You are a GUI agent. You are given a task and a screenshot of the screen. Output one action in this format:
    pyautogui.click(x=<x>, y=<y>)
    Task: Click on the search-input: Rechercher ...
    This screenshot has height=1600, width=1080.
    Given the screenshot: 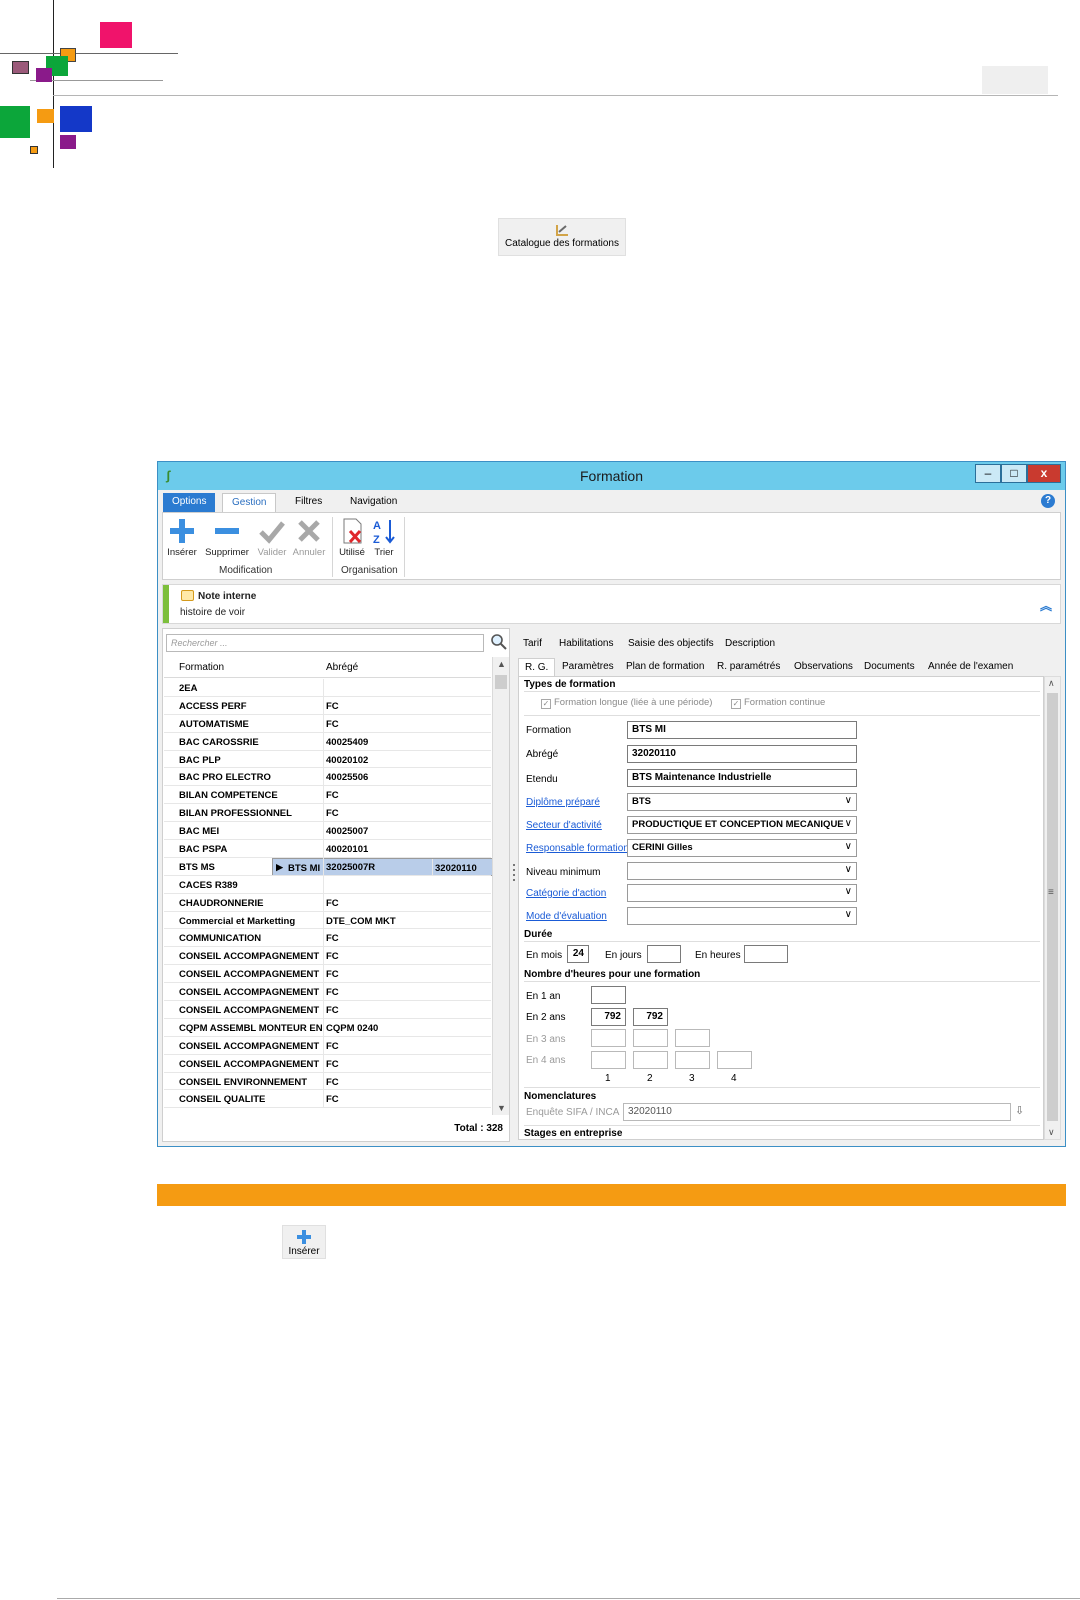 What is the action you would take?
    pyautogui.click(x=325, y=643)
    